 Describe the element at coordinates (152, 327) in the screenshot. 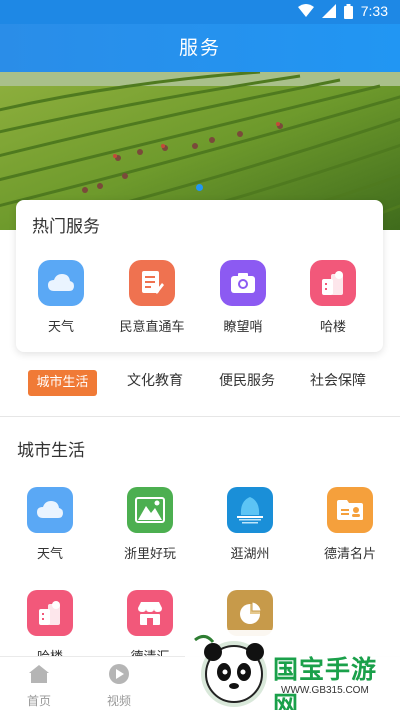

I see `service-label: 民意直通车` at that location.